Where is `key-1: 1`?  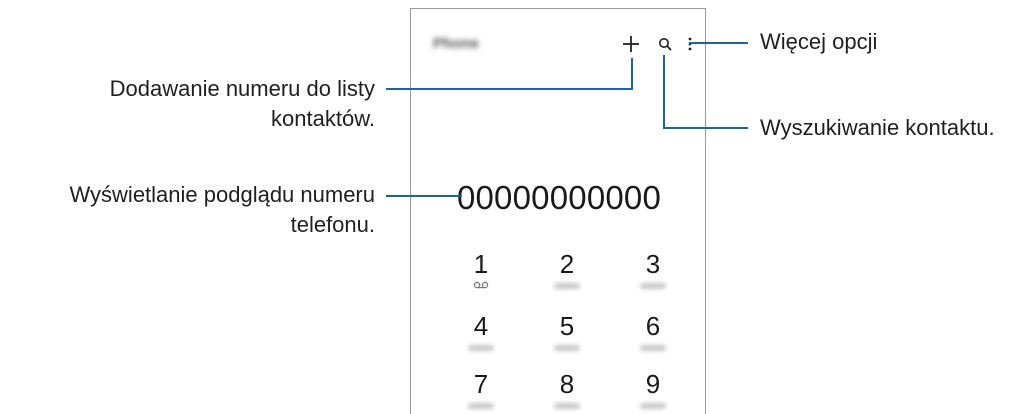 key-1: 1 is located at coordinates (481, 269).